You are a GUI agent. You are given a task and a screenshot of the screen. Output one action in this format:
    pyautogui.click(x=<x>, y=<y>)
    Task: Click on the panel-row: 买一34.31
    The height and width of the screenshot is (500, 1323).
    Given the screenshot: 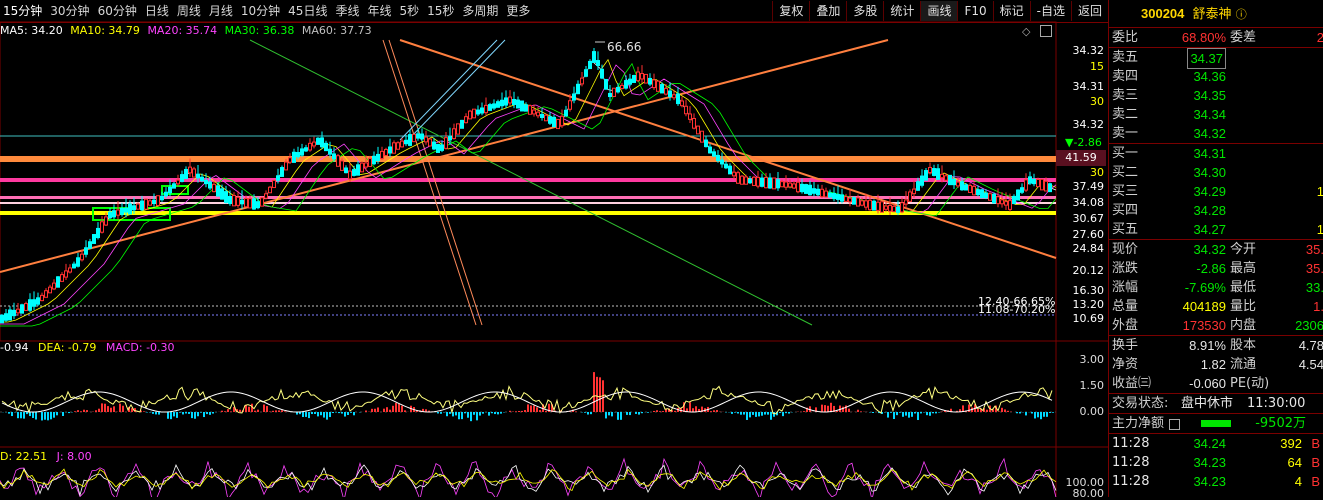 What is the action you would take?
    pyautogui.click(x=1216, y=153)
    